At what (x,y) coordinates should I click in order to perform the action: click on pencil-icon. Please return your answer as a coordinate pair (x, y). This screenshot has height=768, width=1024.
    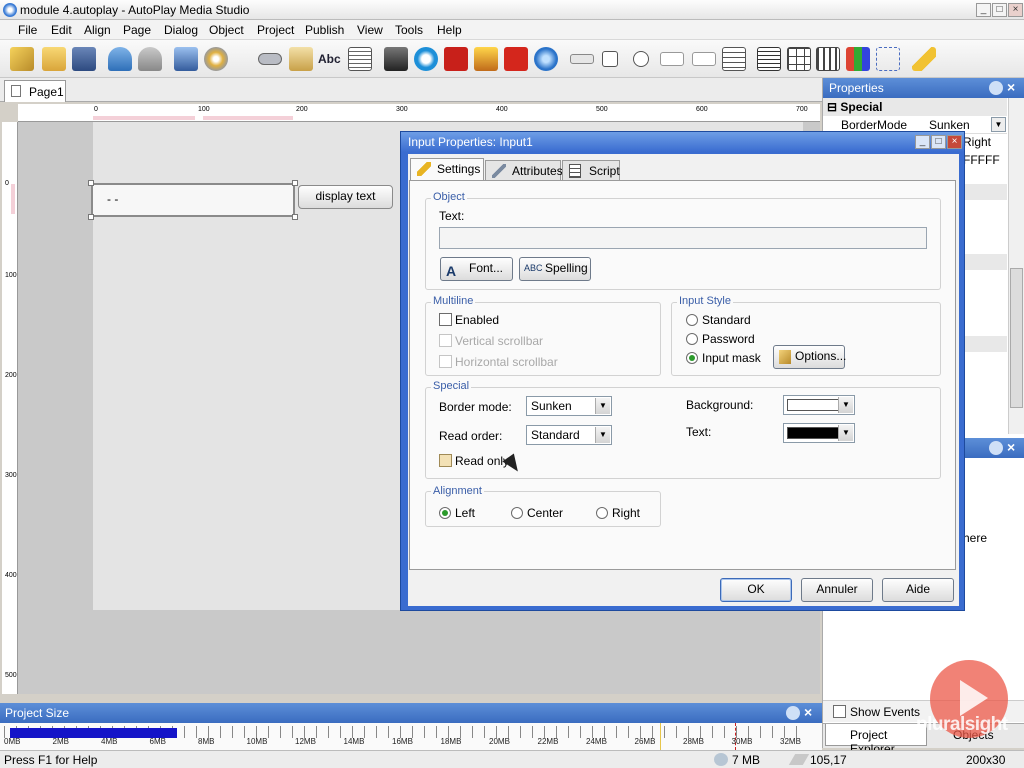
    Looking at the image, I should click on (924, 59).